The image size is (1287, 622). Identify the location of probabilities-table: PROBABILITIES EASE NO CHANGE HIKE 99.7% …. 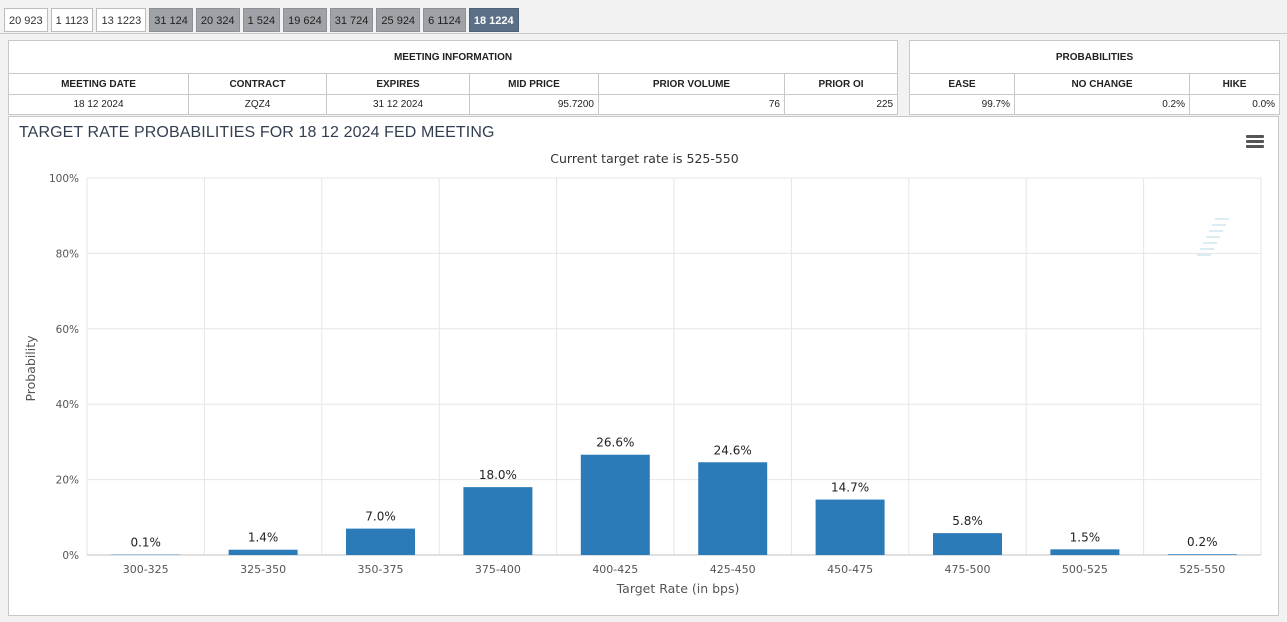
(1094, 77).